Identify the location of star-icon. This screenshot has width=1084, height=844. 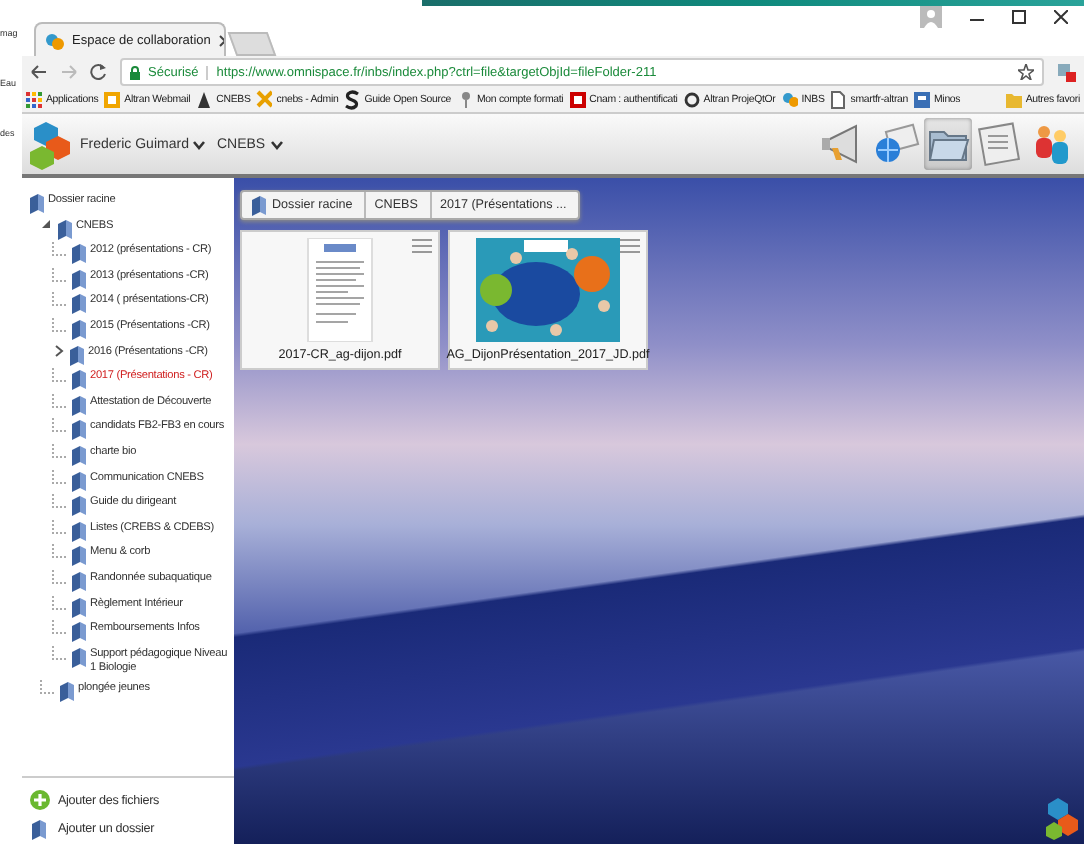
(1026, 72).